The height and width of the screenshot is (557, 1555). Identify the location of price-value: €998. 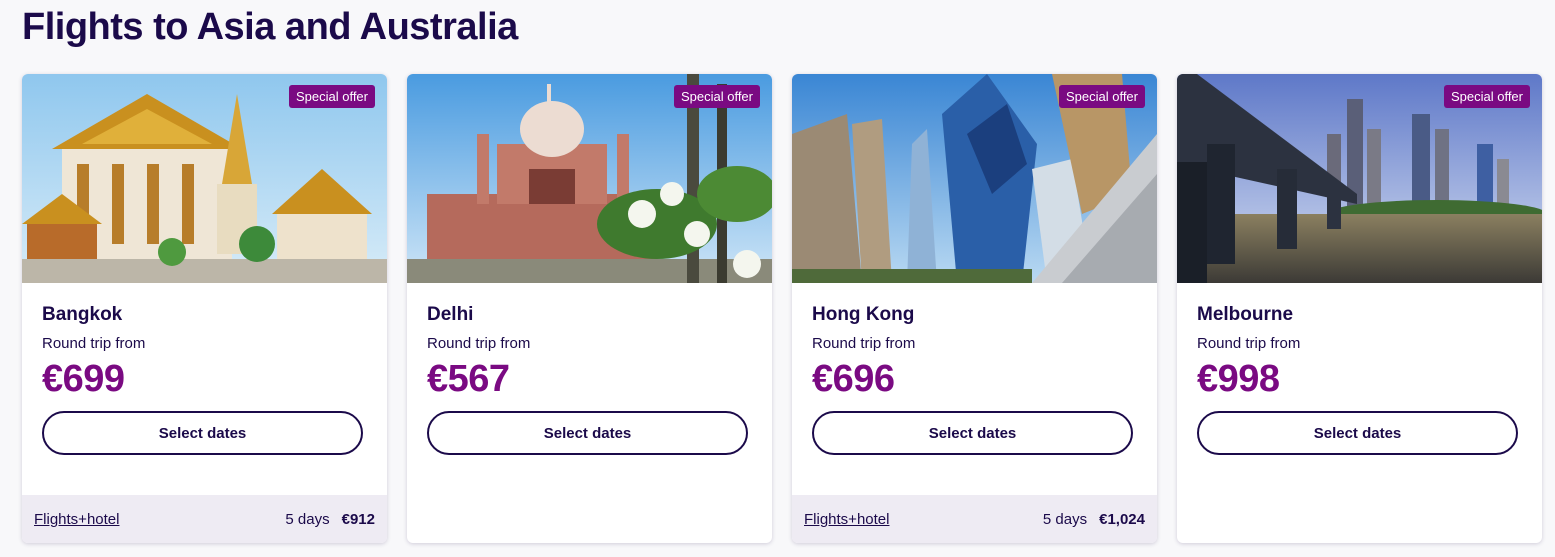
(1238, 379).